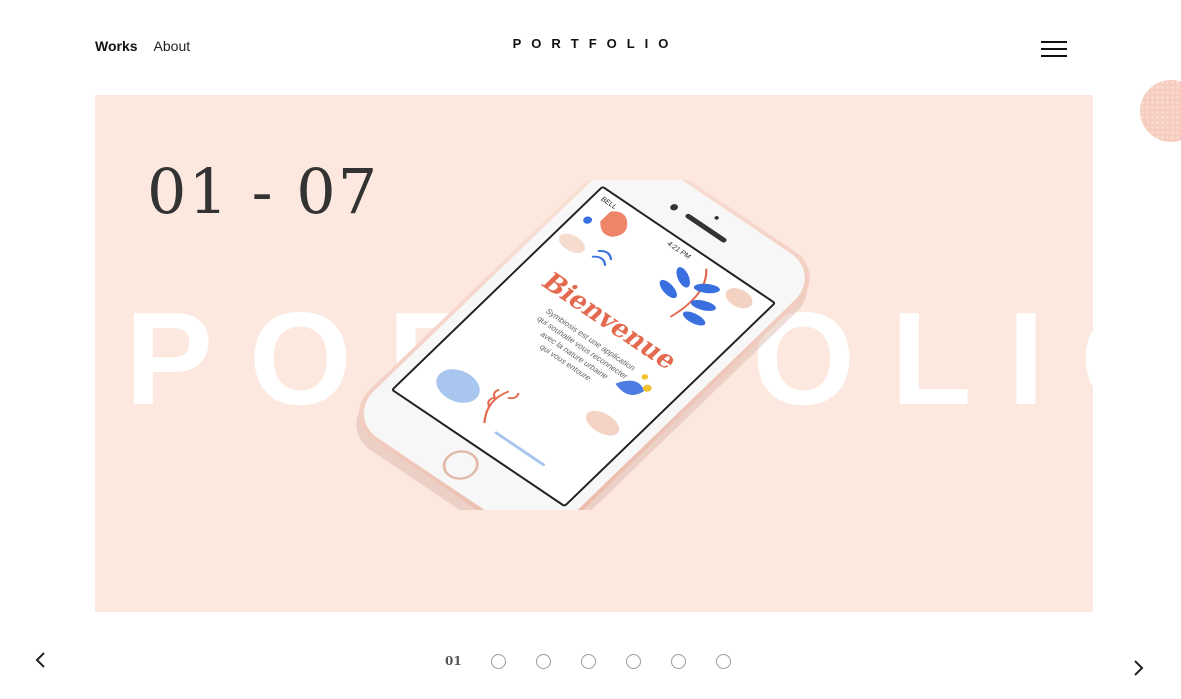 This screenshot has height=699, width=1181. Describe the element at coordinates (453, 661) in the screenshot. I see `pager-current-number: 01` at that location.